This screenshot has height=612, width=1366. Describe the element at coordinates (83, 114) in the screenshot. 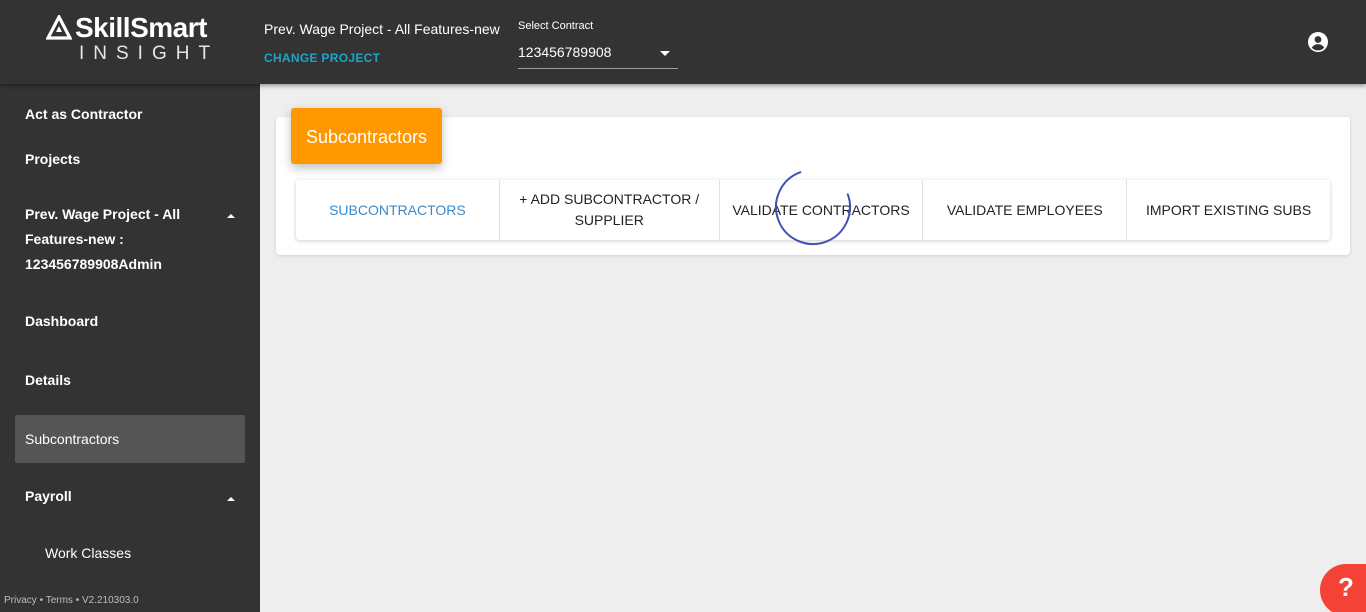

I see `sidebar-item-act-as-contractor: Act as Contractor` at that location.